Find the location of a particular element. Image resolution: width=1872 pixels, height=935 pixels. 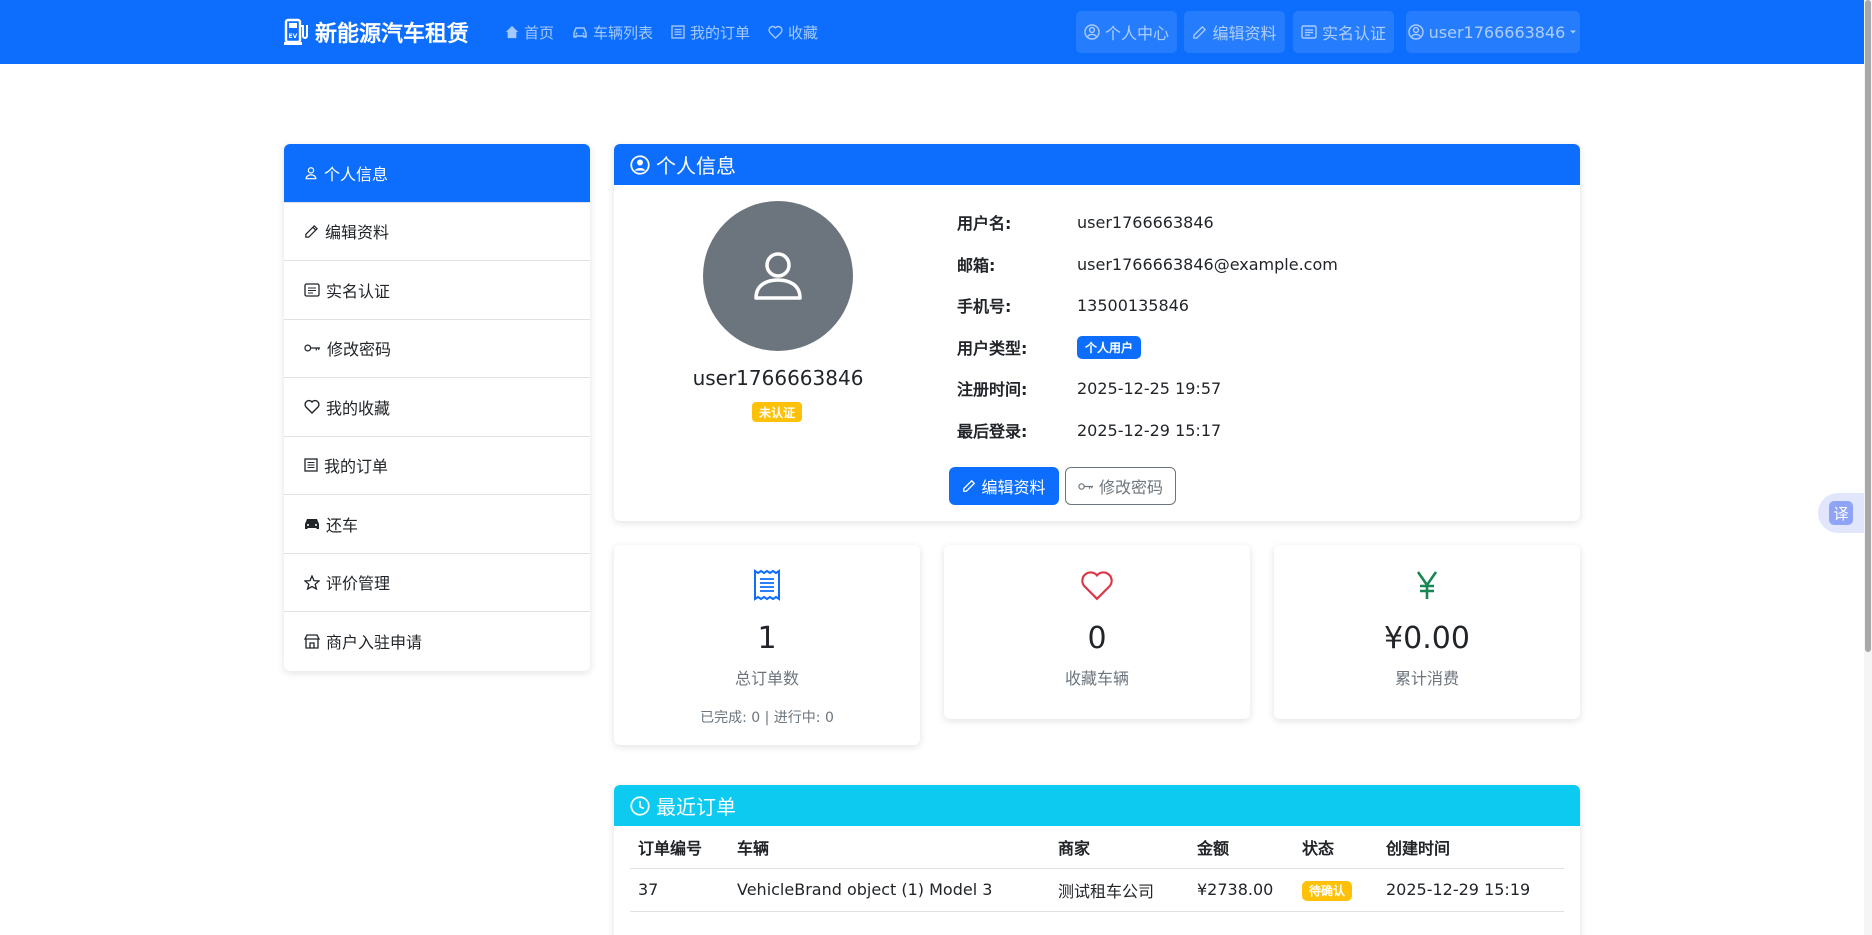

sidebar-item-label: 编辑资料 is located at coordinates (357, 233).